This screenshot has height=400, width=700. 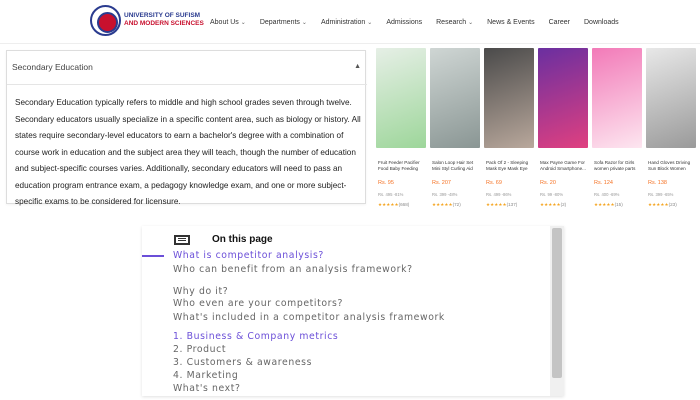 What do you see at coordinates (224, 22) in the screenshot?
I see `nav-label: About Us` at bounding box center [224, 22].